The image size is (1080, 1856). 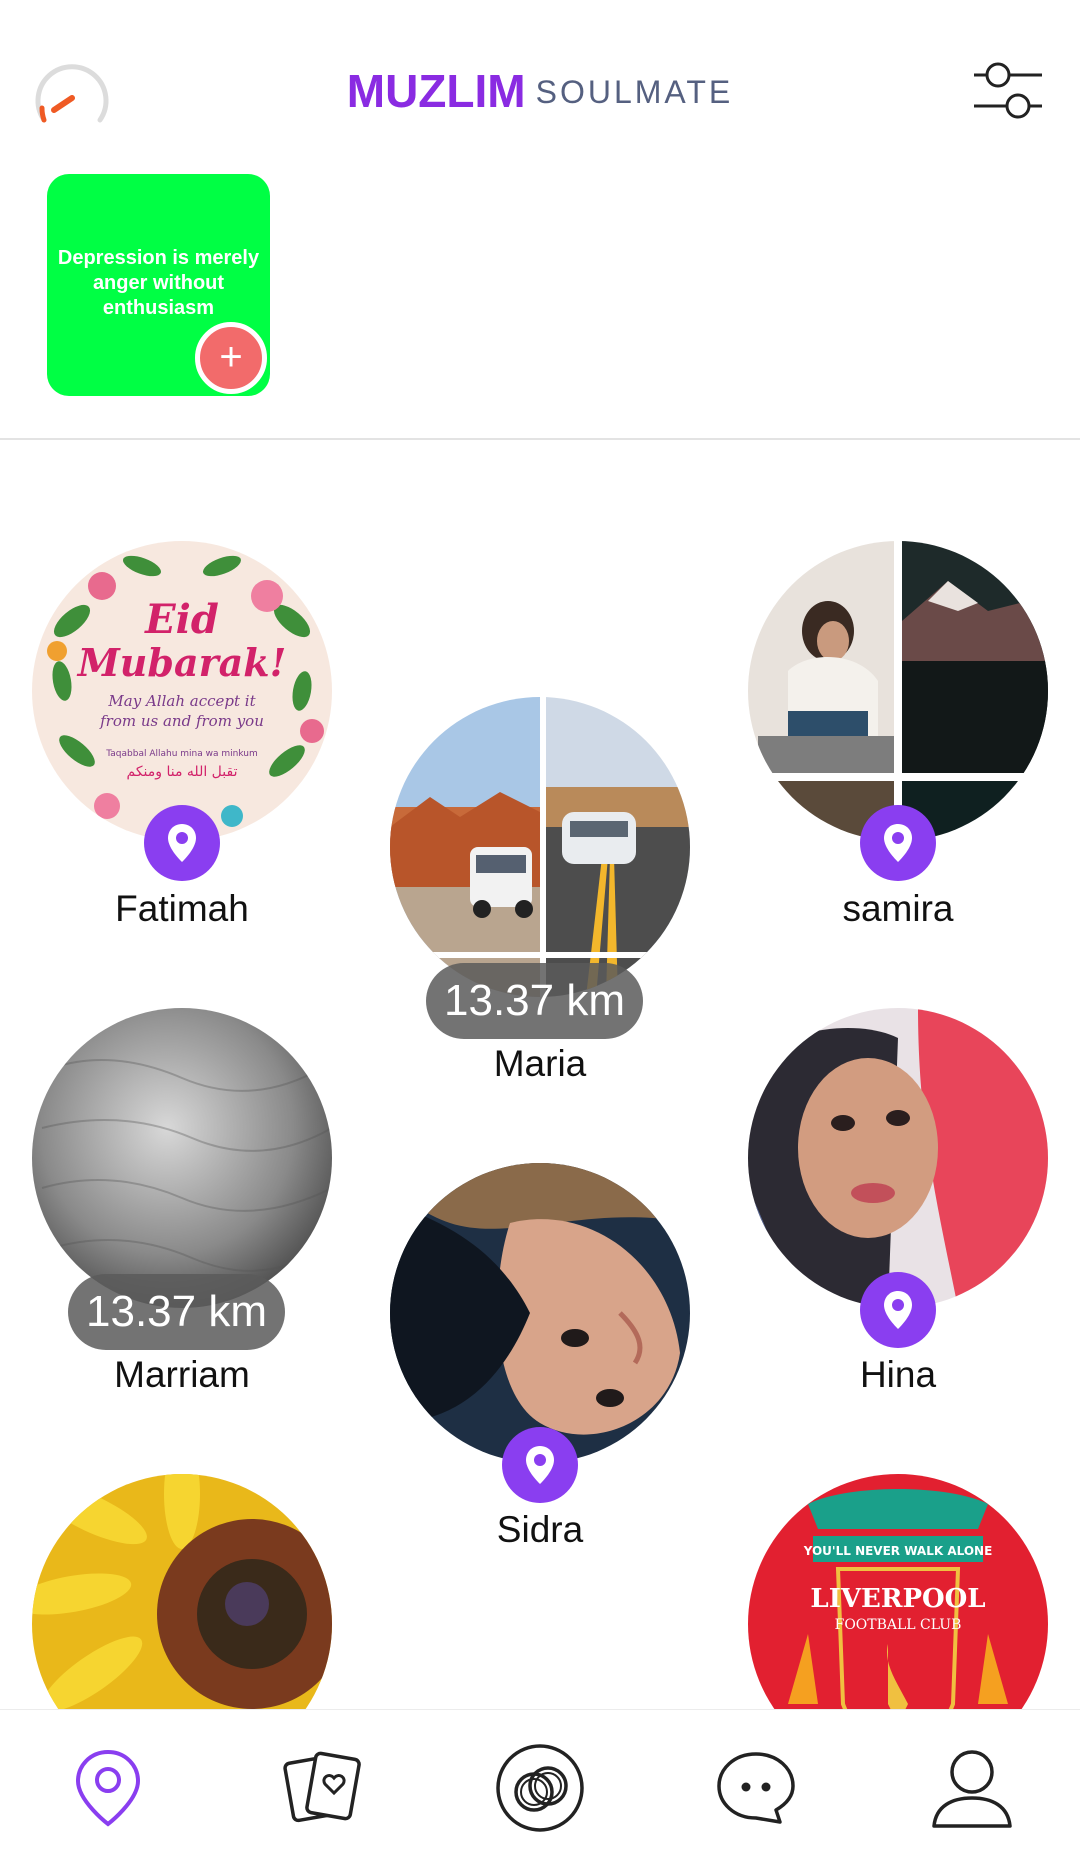 I want to click on logo-light-text: SOULMATE, so click(x=634, y=92).